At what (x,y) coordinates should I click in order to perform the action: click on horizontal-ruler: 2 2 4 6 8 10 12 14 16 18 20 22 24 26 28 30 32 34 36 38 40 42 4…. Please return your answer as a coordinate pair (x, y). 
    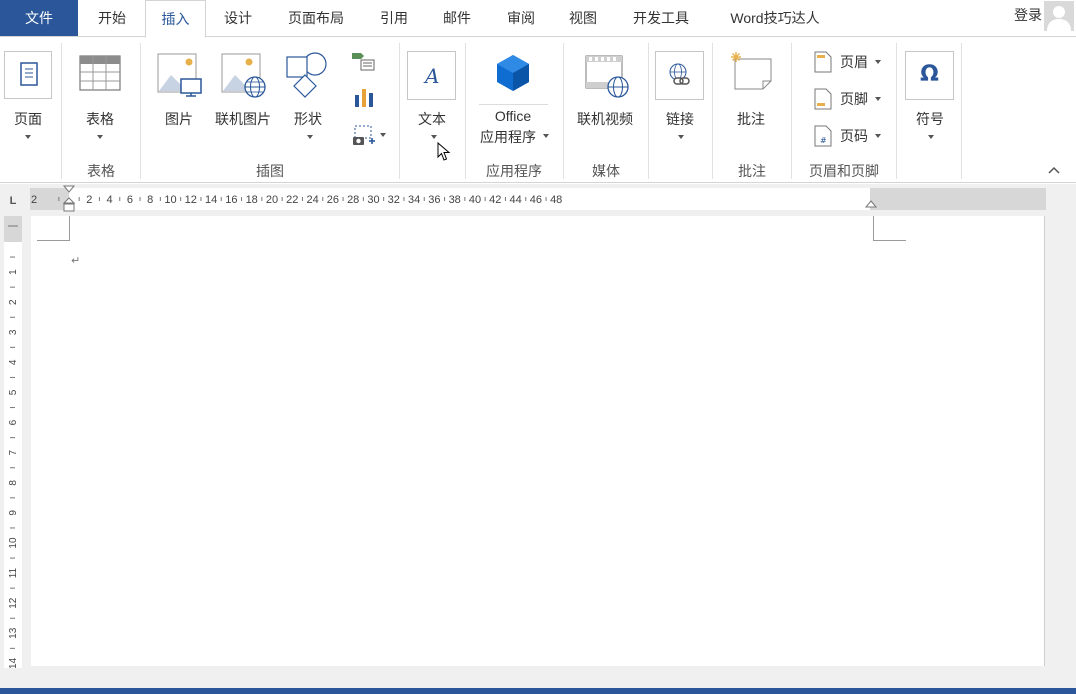
    Looking at the image, I should click on (538, 198).